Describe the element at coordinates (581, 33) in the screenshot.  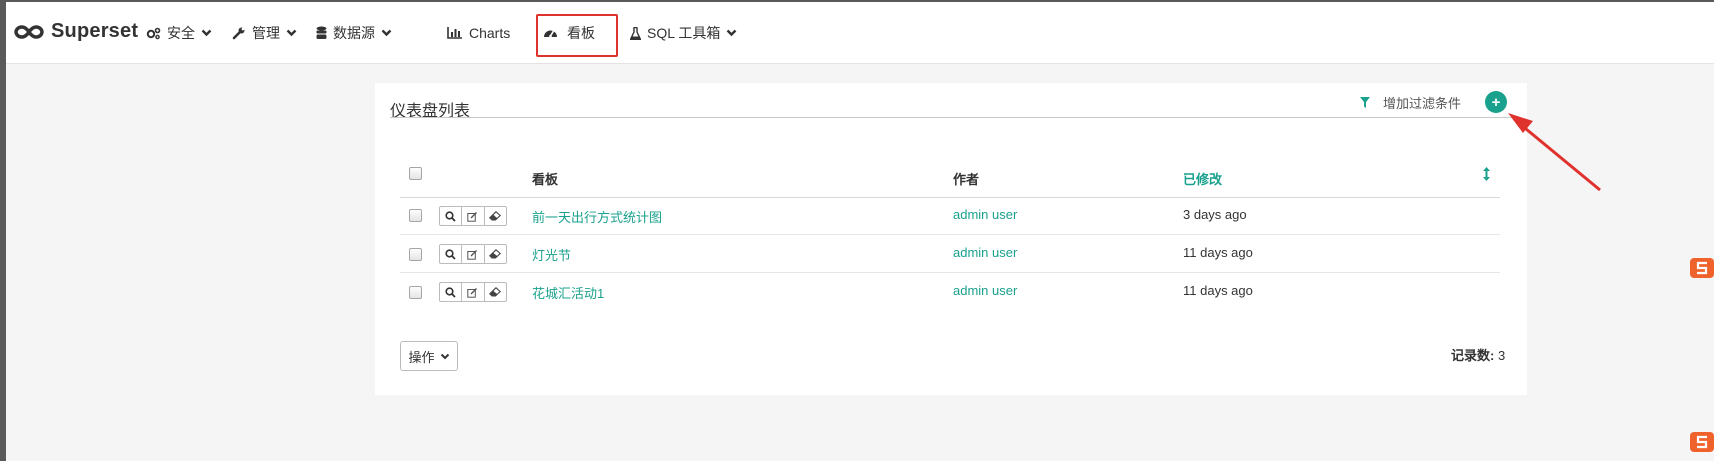
I see `nav-dashboards-label: 看板` at that location.